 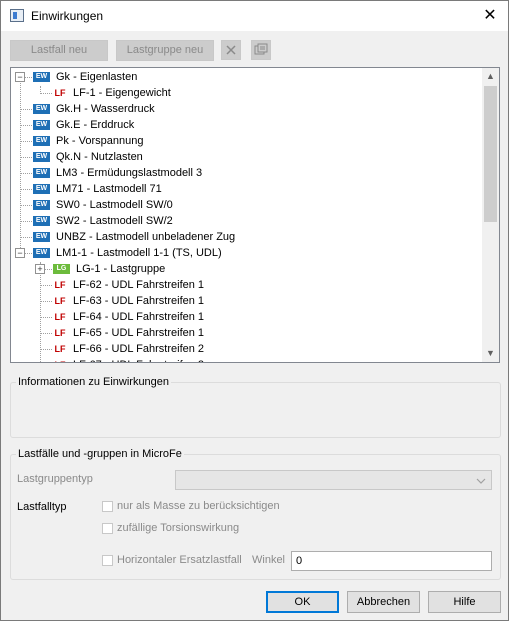 What do you see at coordinates (490, 76) in the screenshot?
I see `scroll-up-icon: ▲` at bounding box center [490, 76].